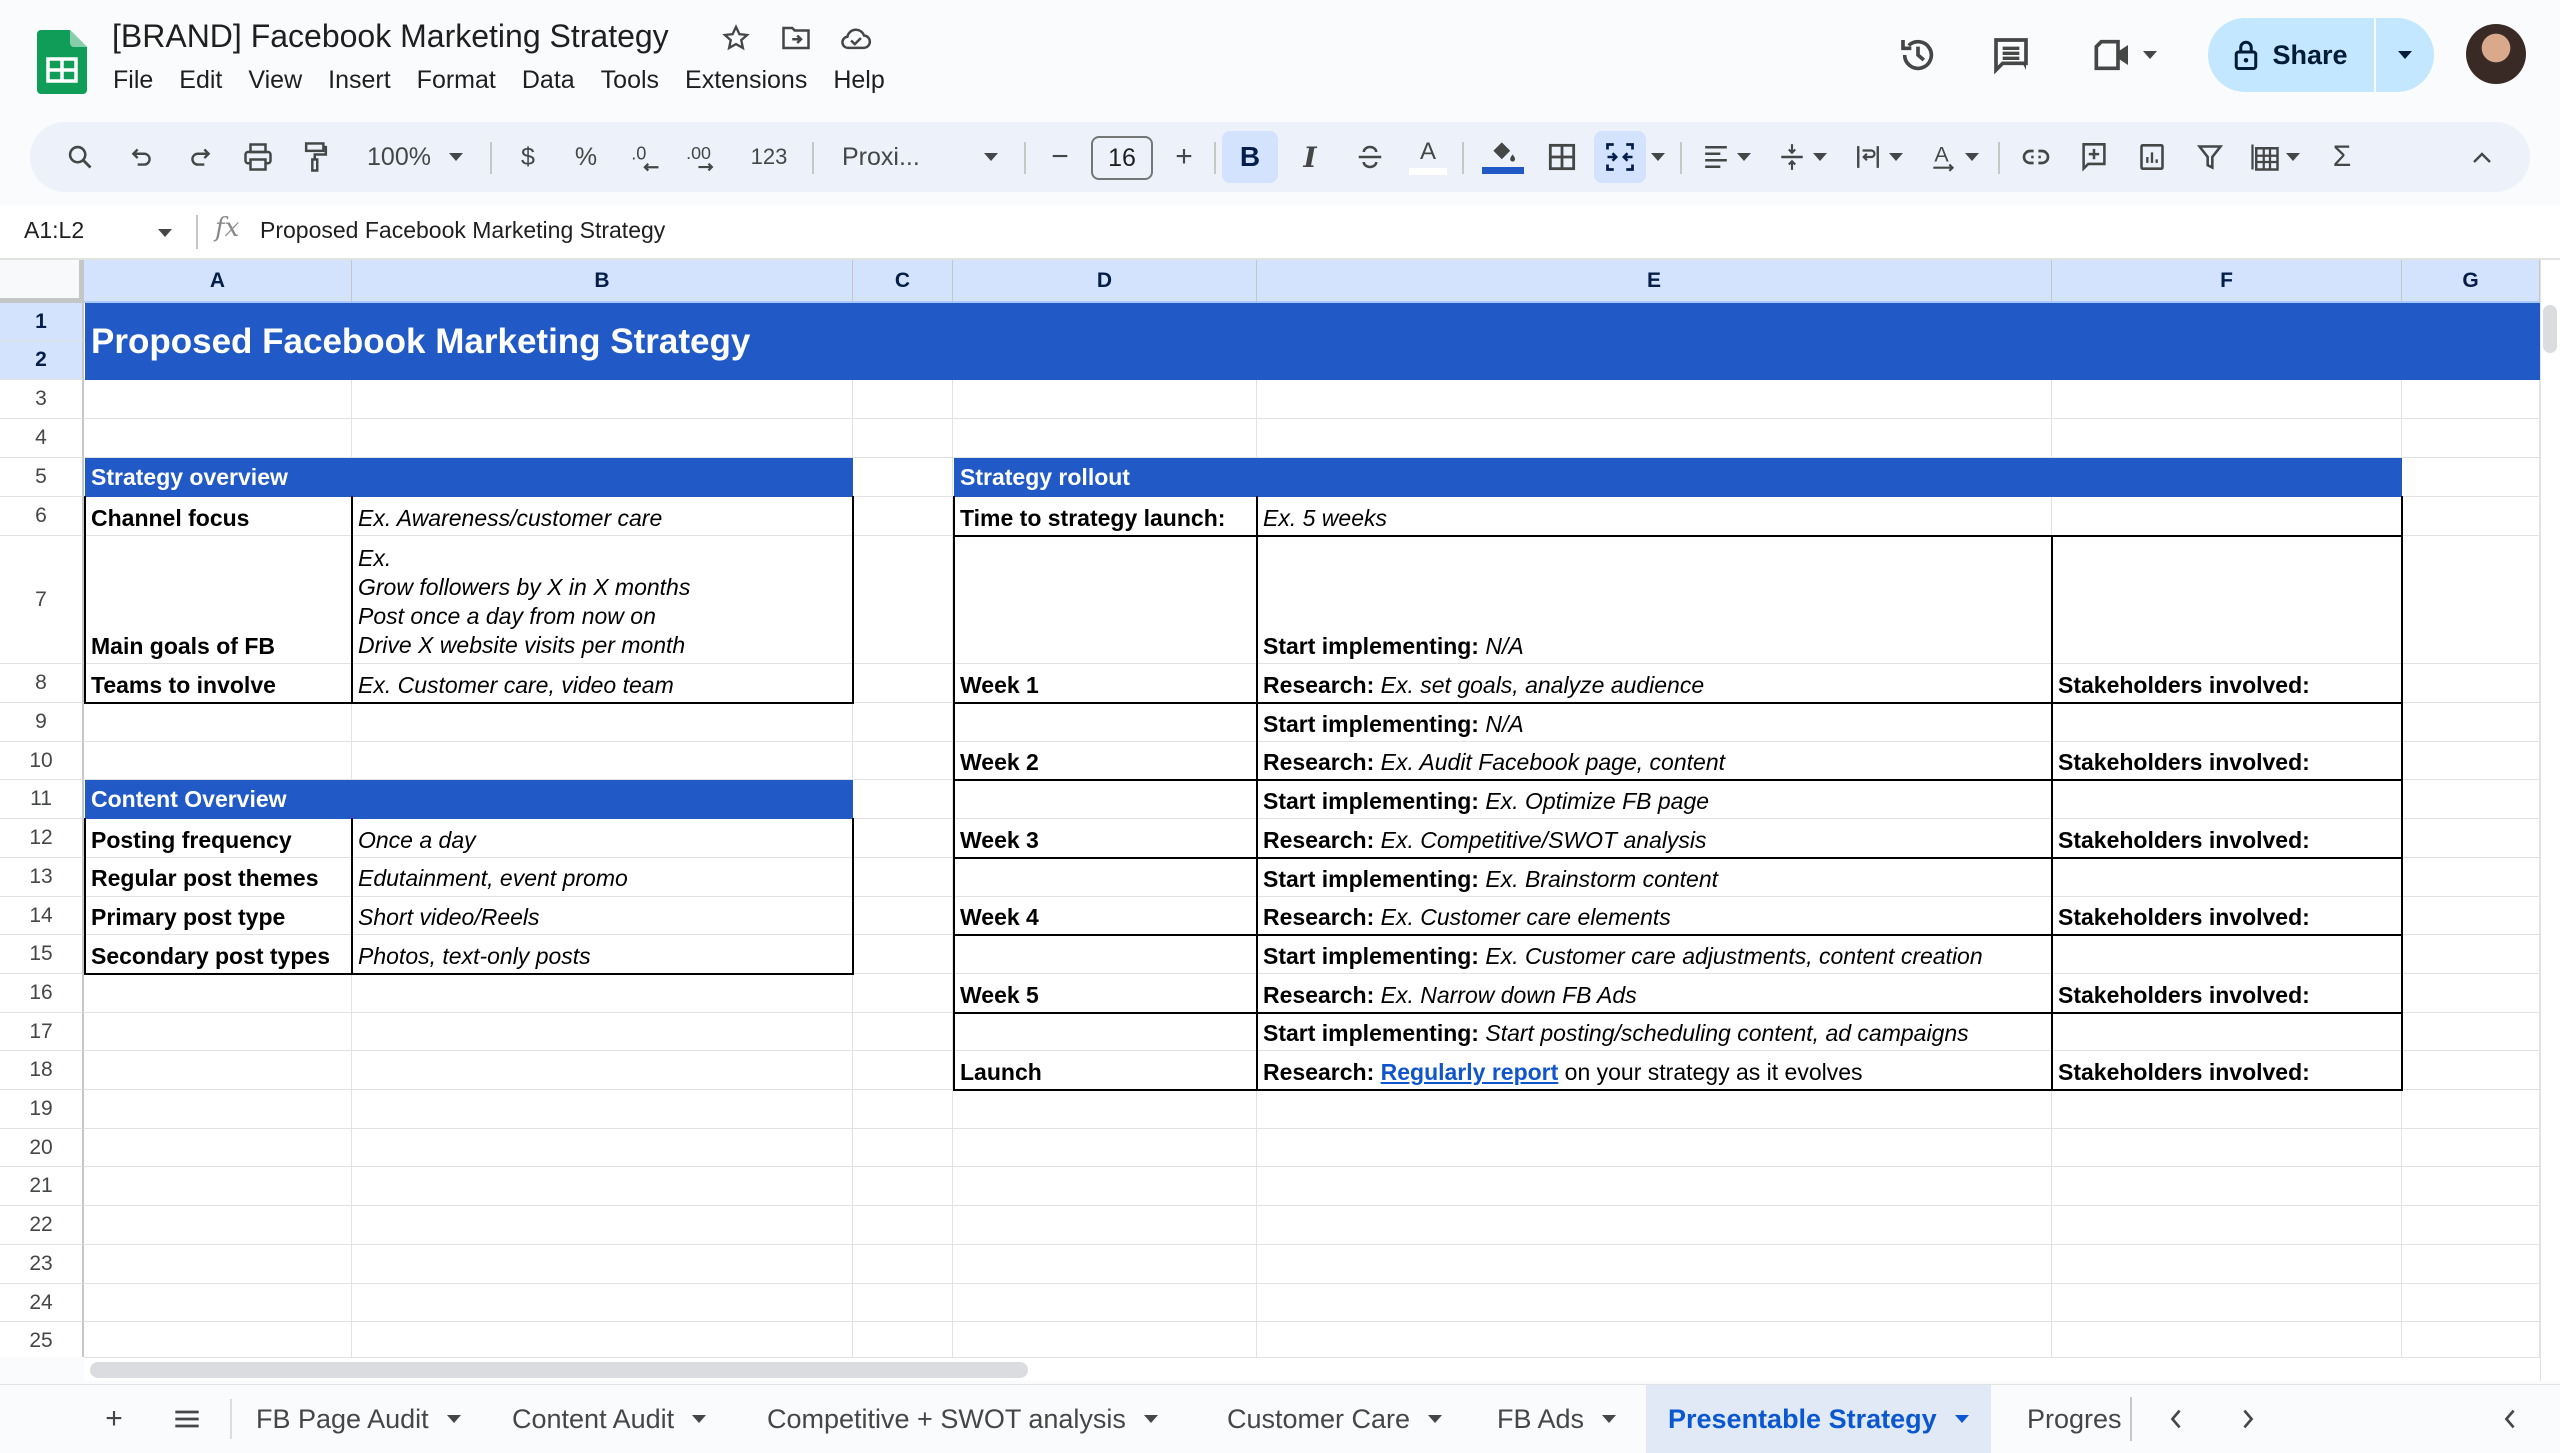 This screenshot has height=1453, width=2560. Describe the element at coordinates (1105, 516) in the screenshot. I see `launch-time-label: Time to strategy launch:` at that location.